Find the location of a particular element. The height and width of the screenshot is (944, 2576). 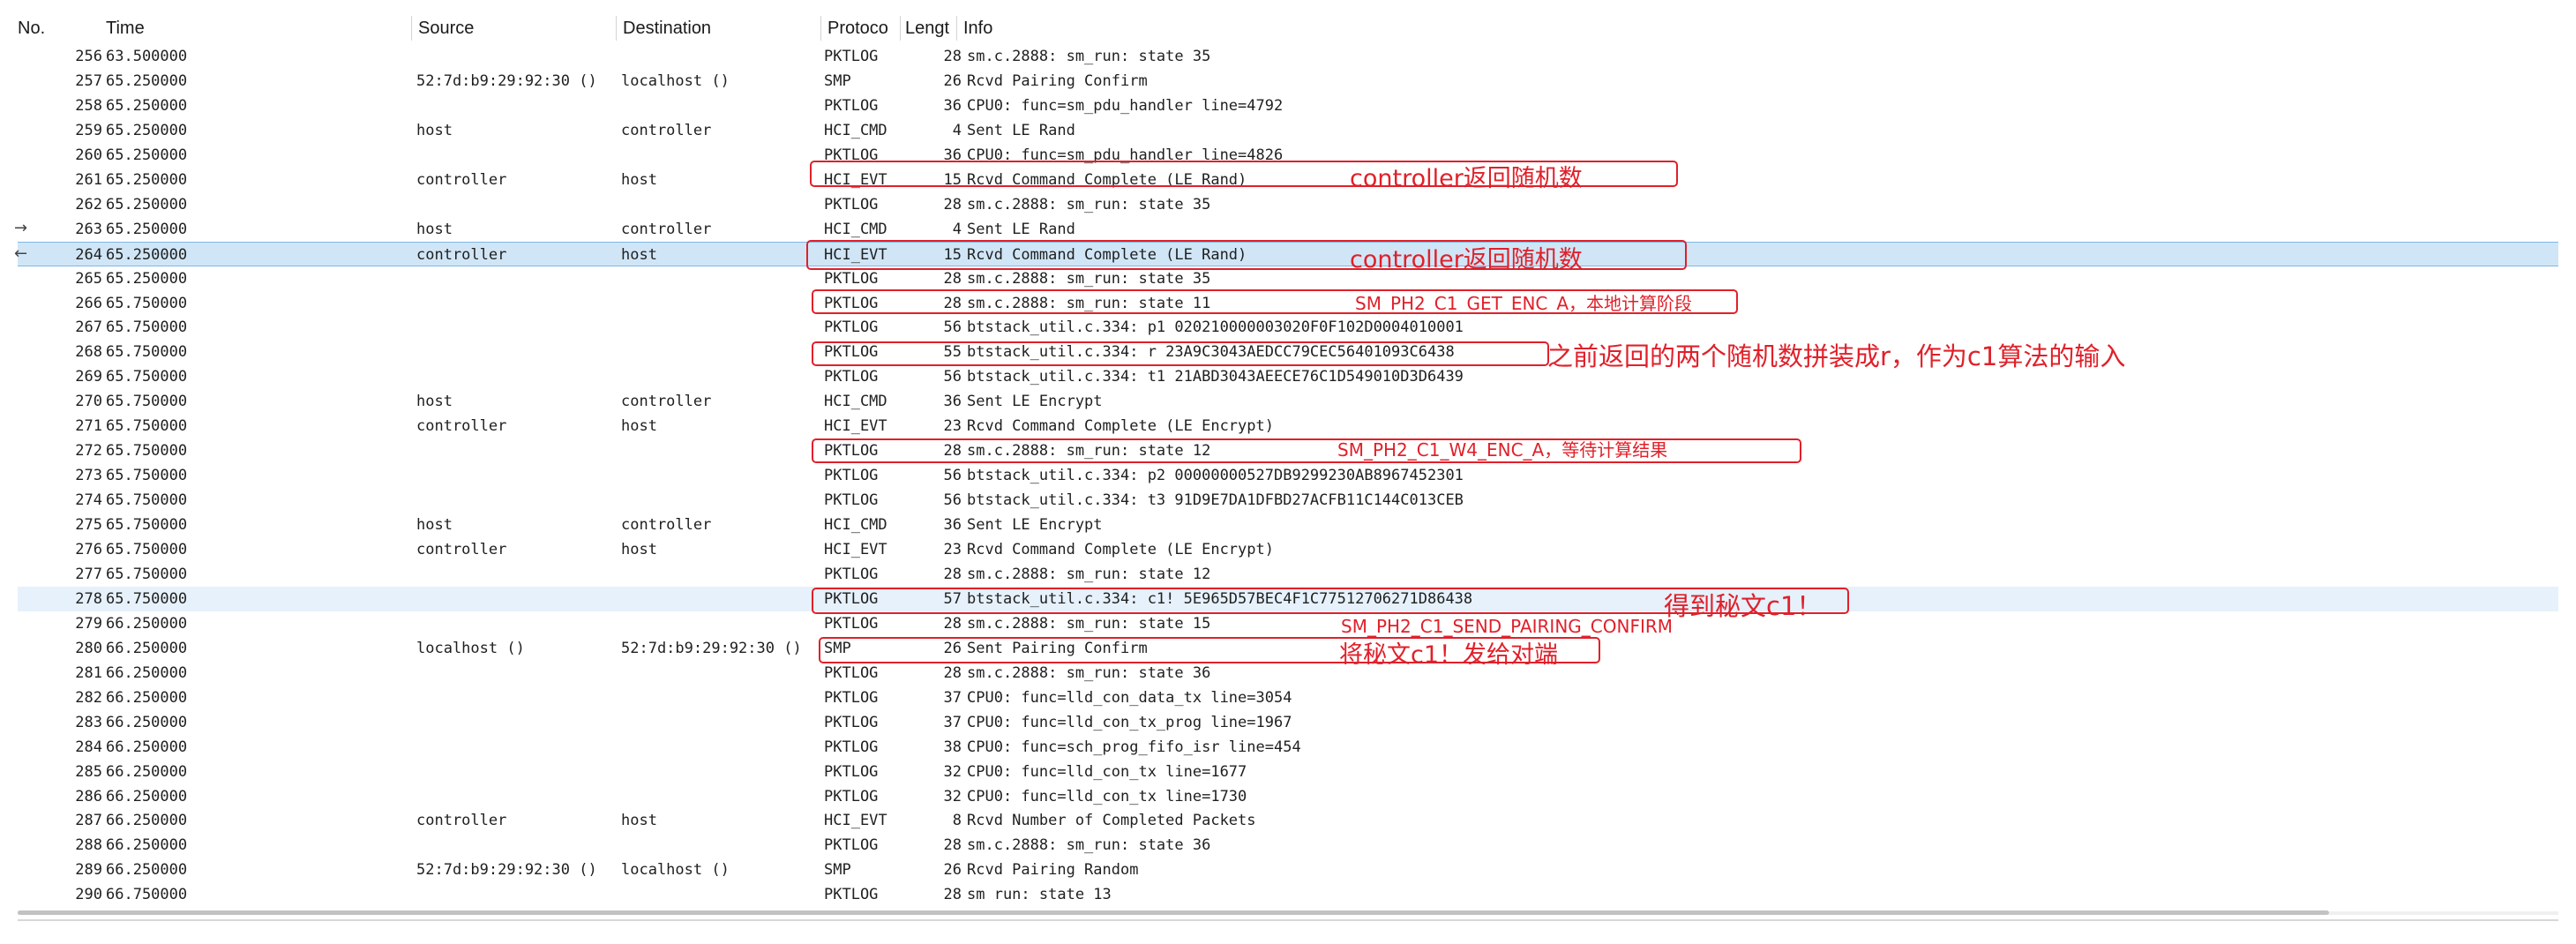

annotation-send-pairing-confirm: SM_PH2_C1_SEND_PAIRING_CONFIRM is located at coordinates (1507, 626).